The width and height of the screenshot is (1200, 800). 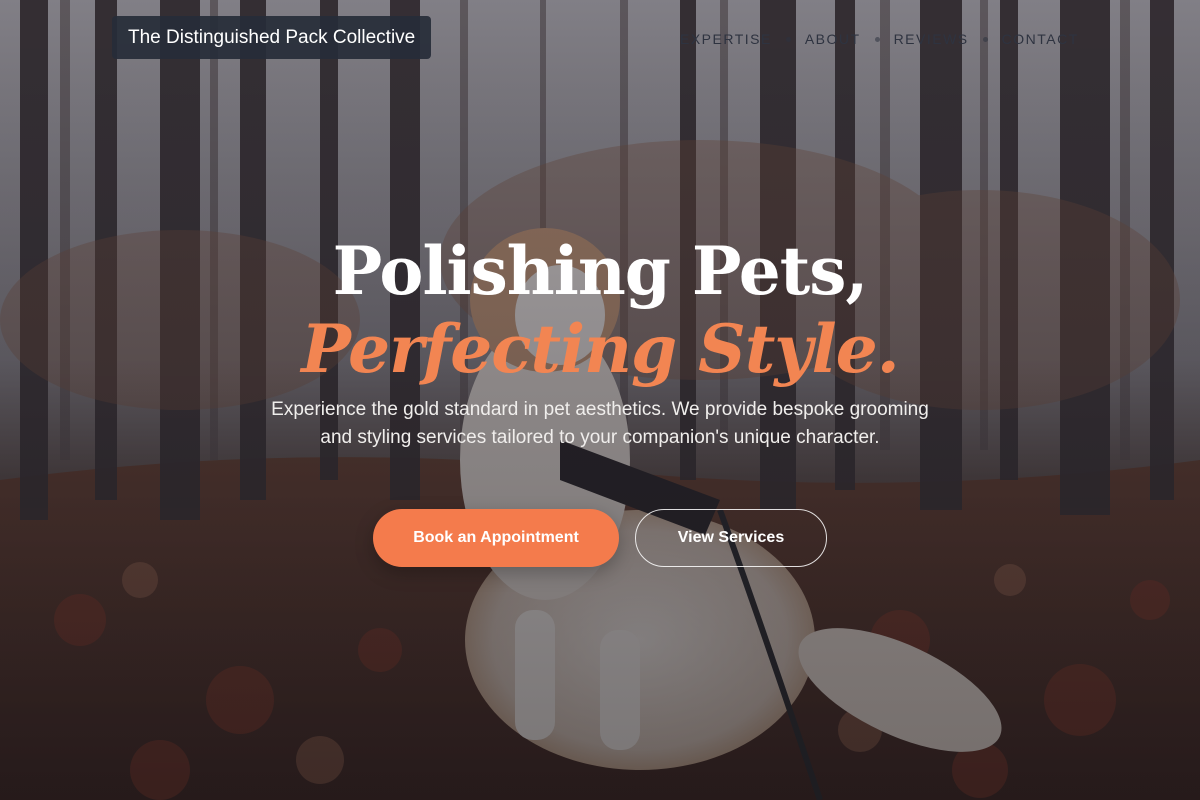 I want to click on nav-link-contact: Contact, so click(x=1040, y=39).